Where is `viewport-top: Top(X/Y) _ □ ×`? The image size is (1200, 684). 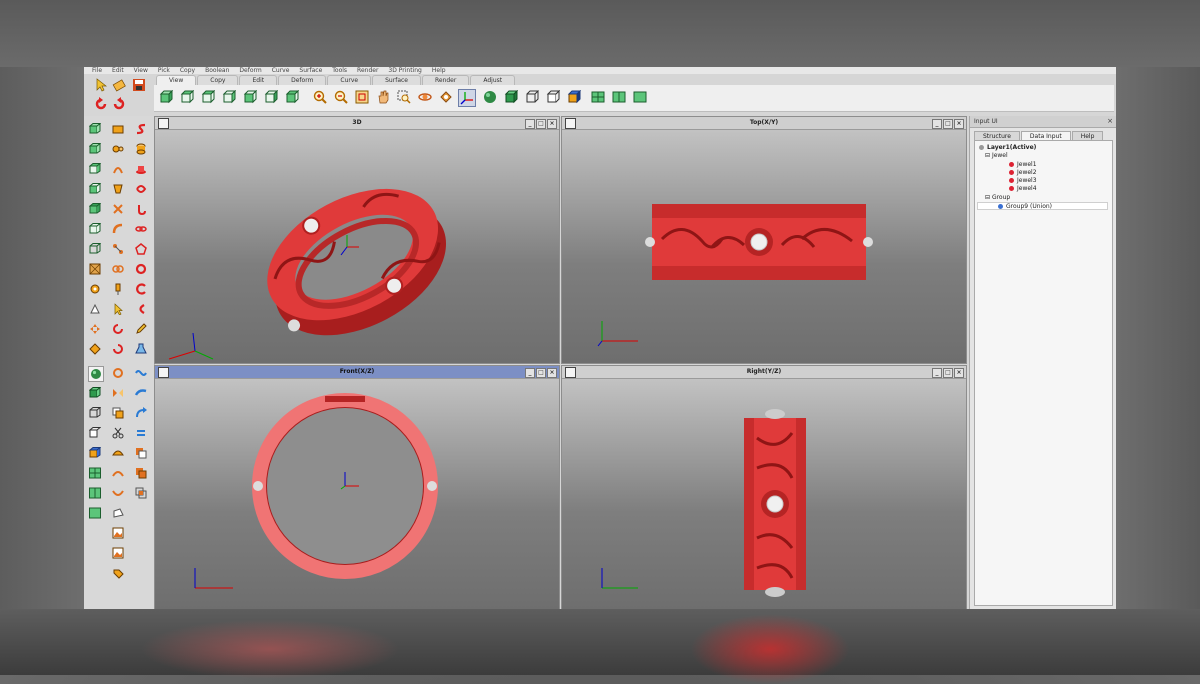 viewport-top: Top(X/Y) _ □ × is located at coordinates (764, 240).